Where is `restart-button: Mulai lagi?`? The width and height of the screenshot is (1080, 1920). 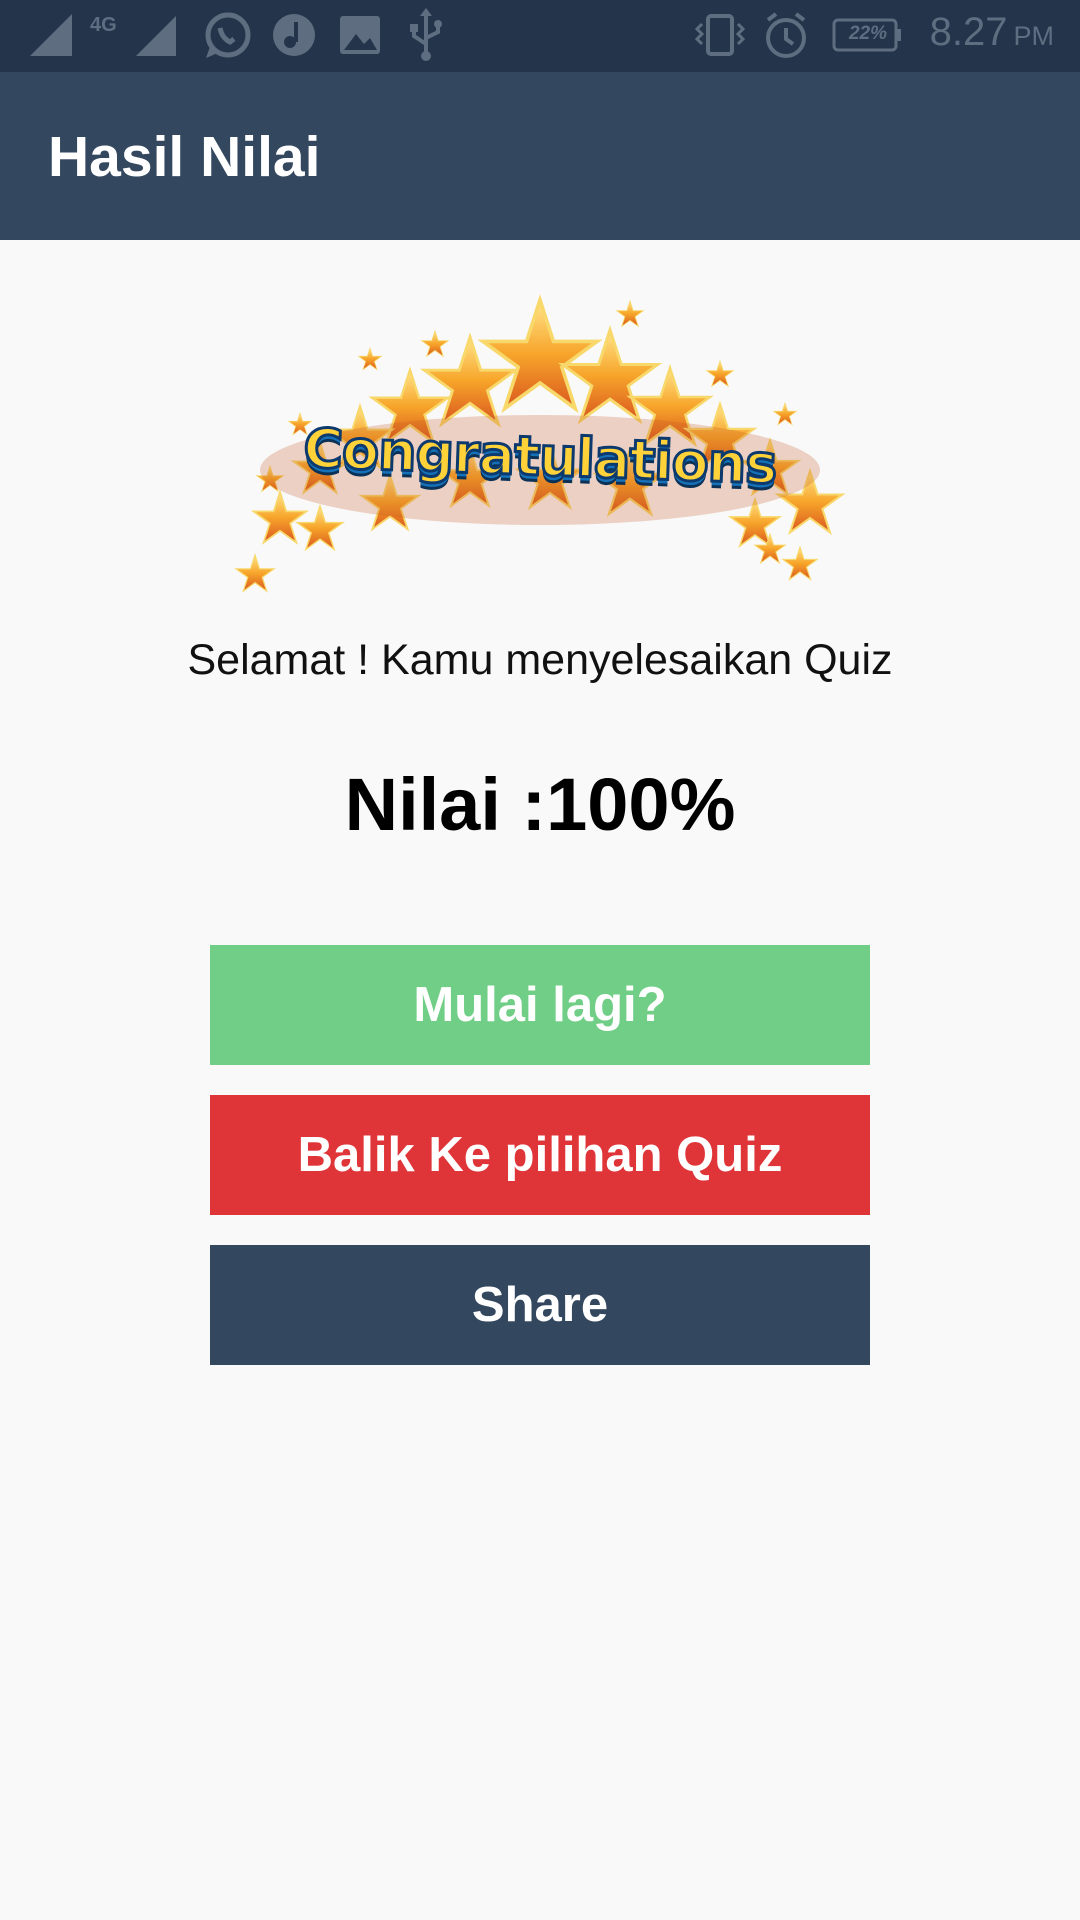
restart-button: Mulai lagi? is located at coordinates (540, 1005).